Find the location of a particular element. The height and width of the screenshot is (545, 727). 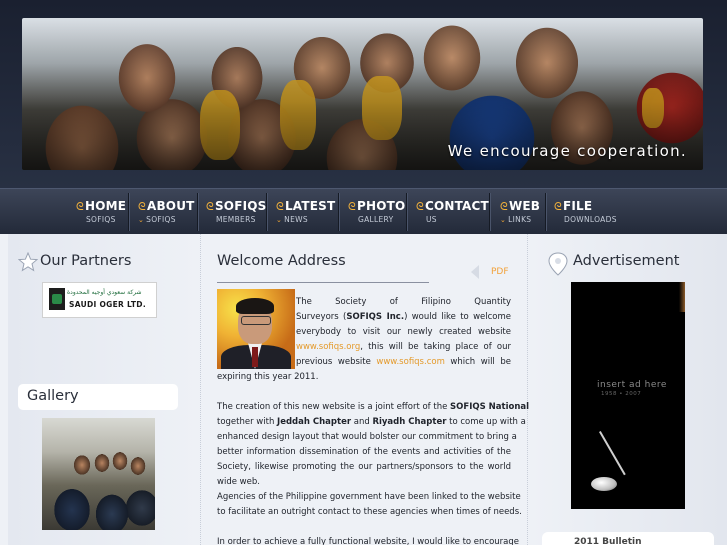

nav-gallery-sub: GALLERY is located at coordinates (376, 219).